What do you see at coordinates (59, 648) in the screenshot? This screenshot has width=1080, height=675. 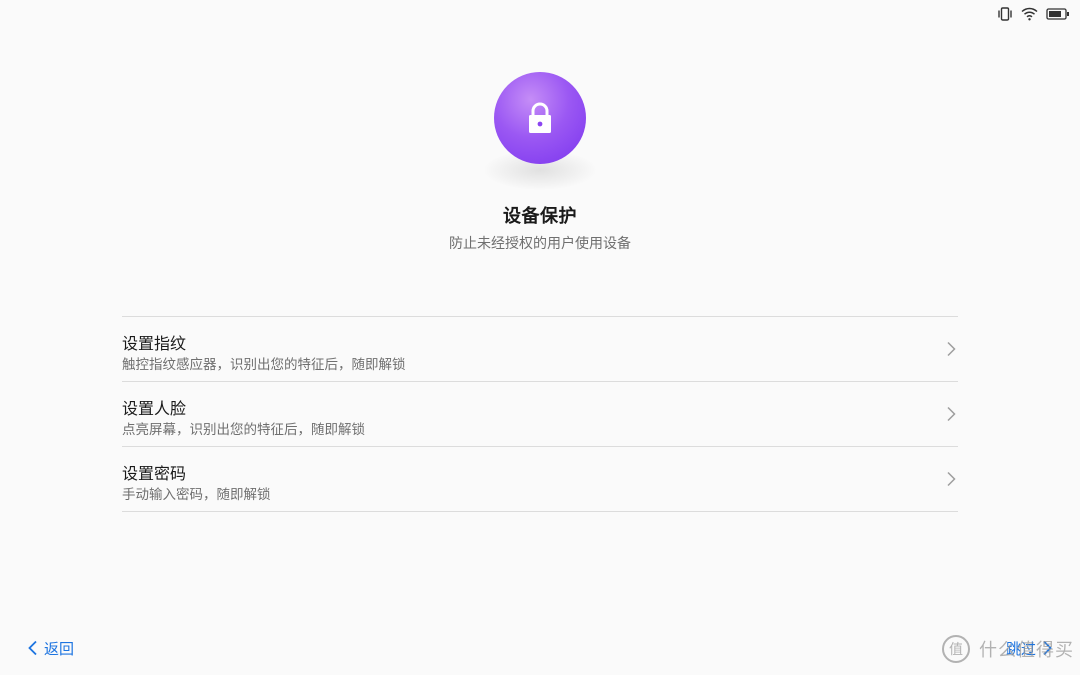 I see `back-label: 返回` at bounding box center [59, 648].